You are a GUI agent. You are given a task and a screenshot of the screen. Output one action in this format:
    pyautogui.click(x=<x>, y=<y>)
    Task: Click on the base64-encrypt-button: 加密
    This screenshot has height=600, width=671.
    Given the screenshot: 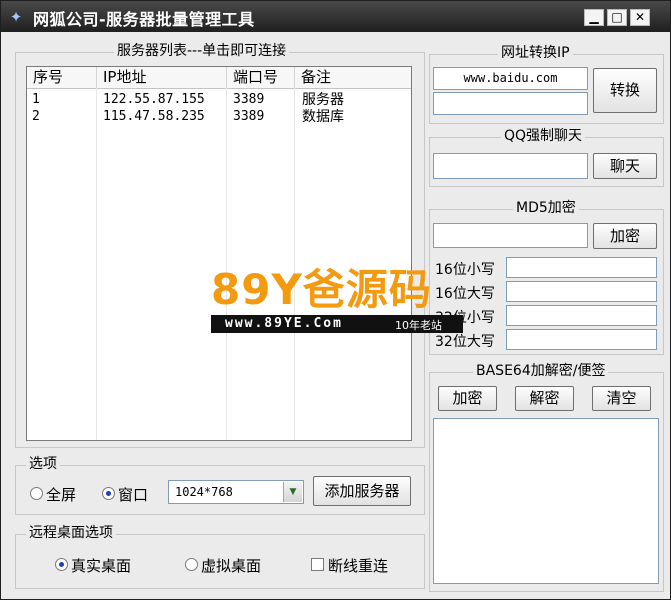 What is the action you would take?
    pyautogui.click(x=467, y=398)
    